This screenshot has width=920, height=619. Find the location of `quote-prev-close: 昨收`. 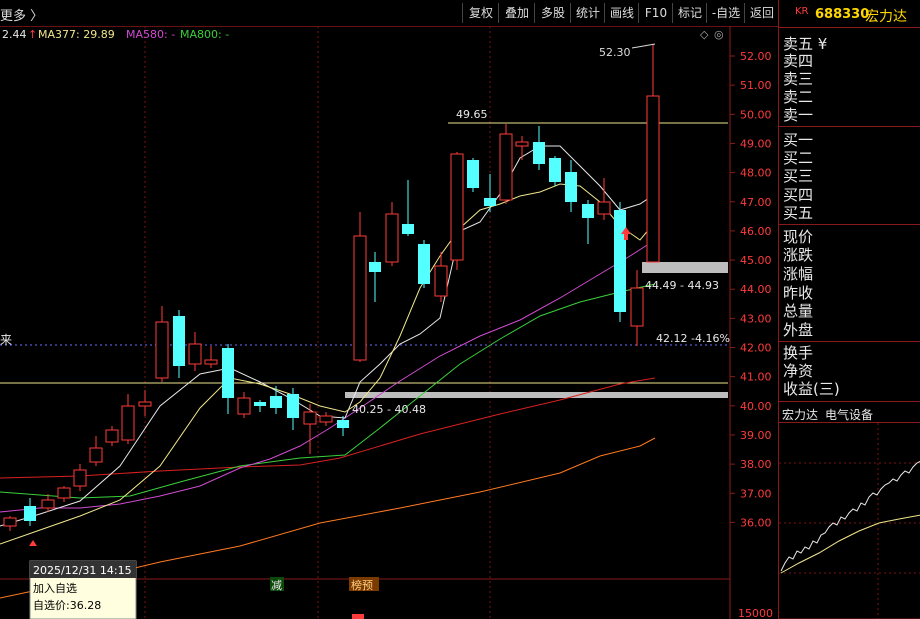

quote-prev-close: 昨收 is located at coordinates (798, 293).